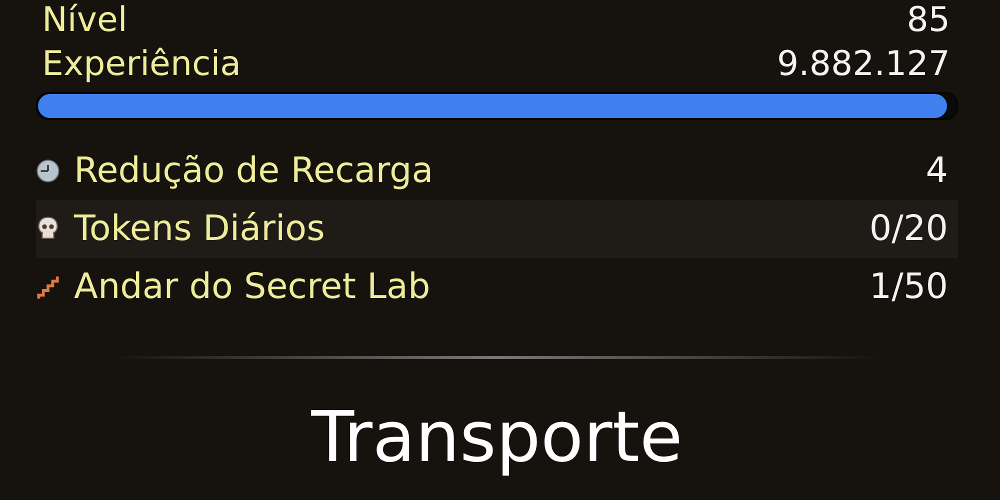  I want to click on counter-label: Tokens Diários, so click(200, 229).